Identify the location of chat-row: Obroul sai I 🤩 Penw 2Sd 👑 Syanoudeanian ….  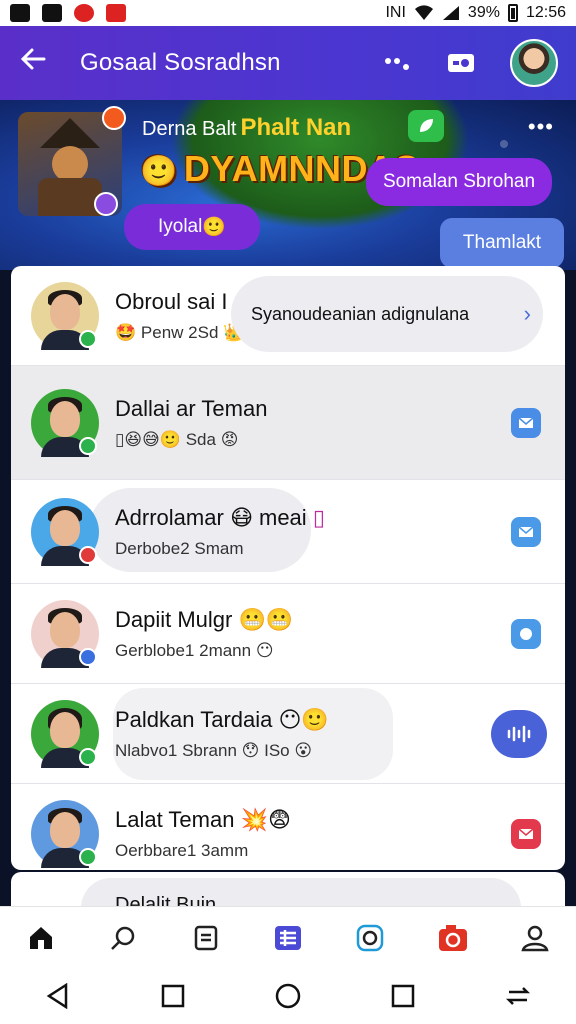
(288, 316).